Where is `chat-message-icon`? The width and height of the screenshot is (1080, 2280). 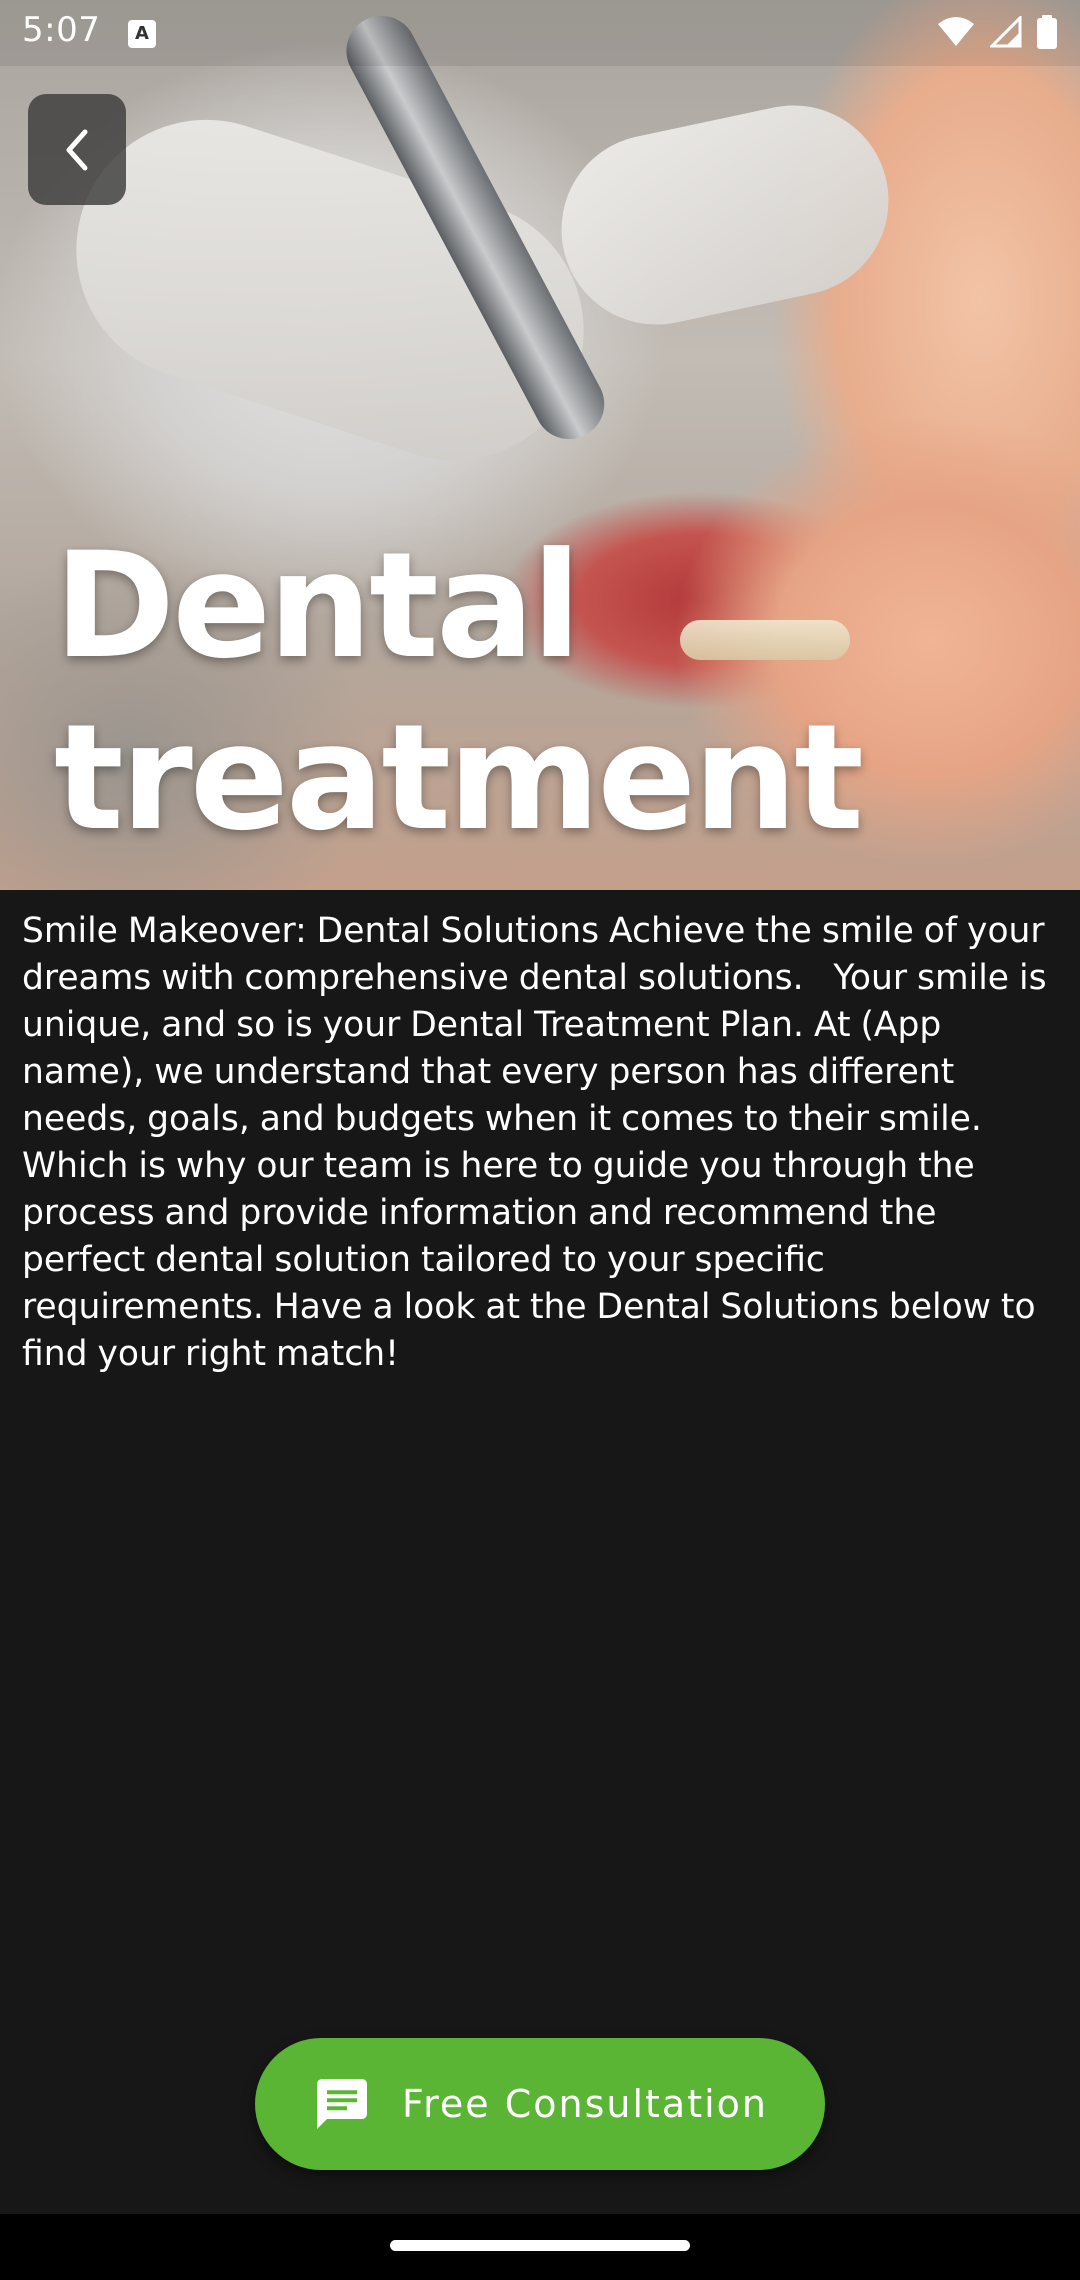
chat-message-icon is located at coordinates (342, 2104).